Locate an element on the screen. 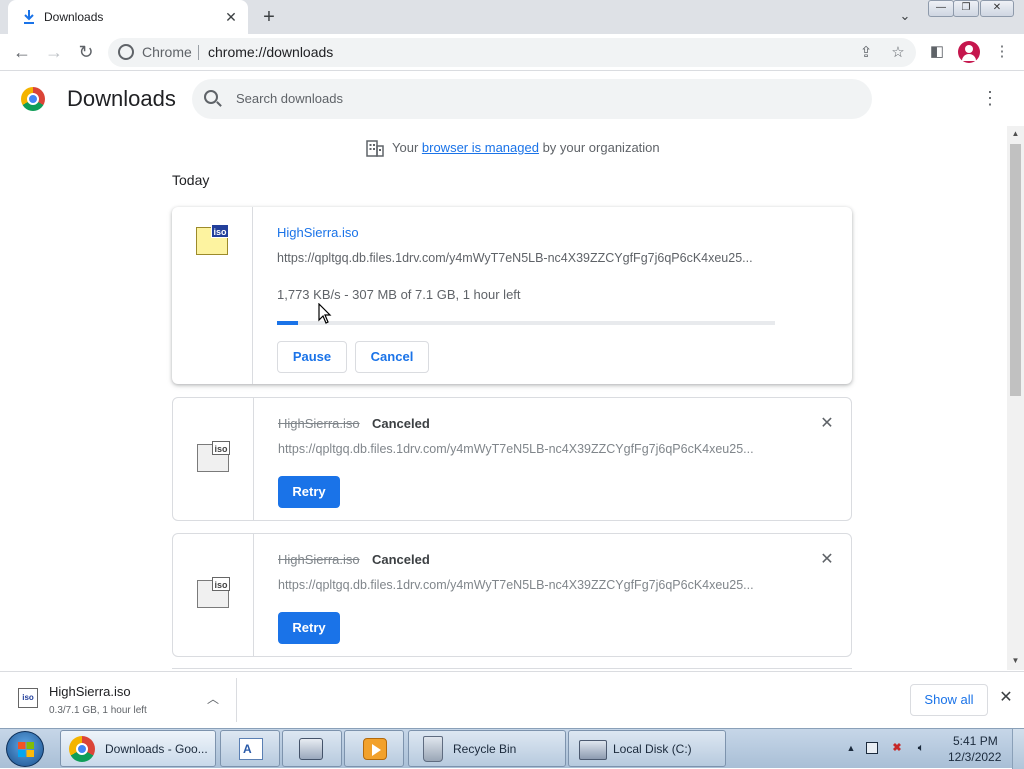 This screenshot has width=1024, height=769. taskbar-item-keyboard is located at coordinates (312, 748).